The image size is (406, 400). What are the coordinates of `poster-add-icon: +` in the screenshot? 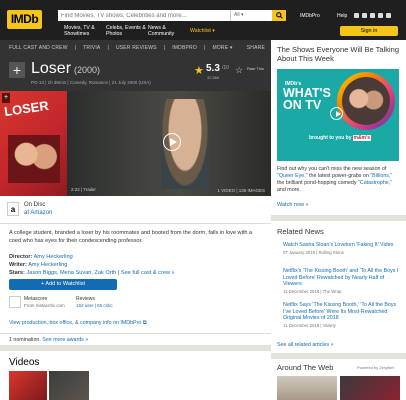 It's located at (6, 98).